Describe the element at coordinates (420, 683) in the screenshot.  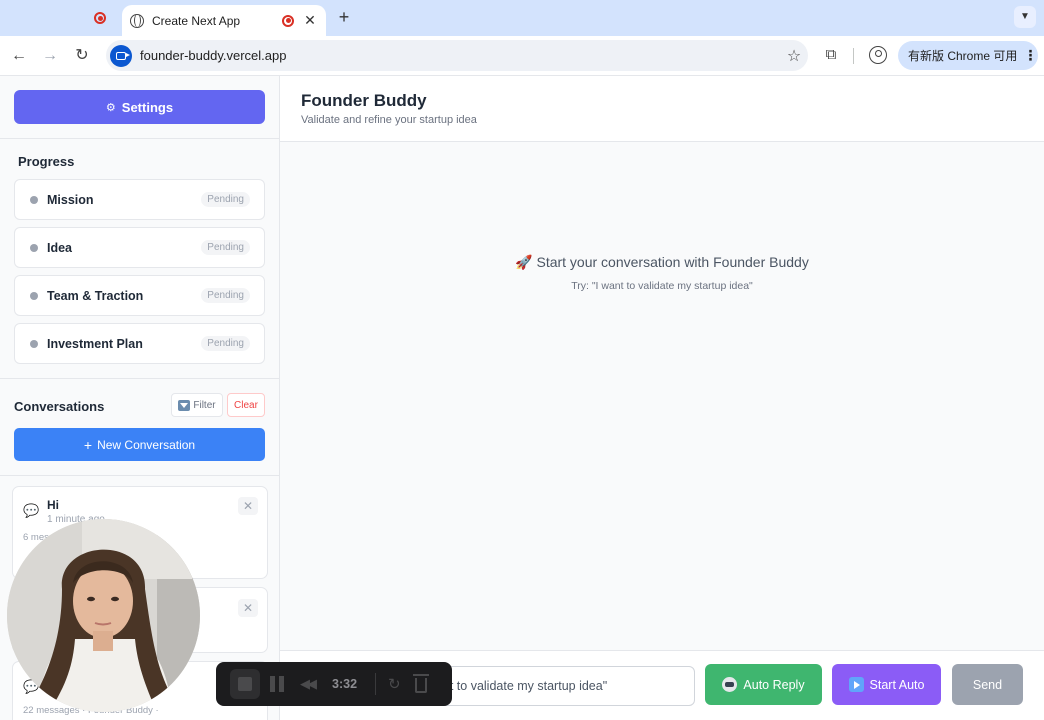
I see `trash-icon` at that location.